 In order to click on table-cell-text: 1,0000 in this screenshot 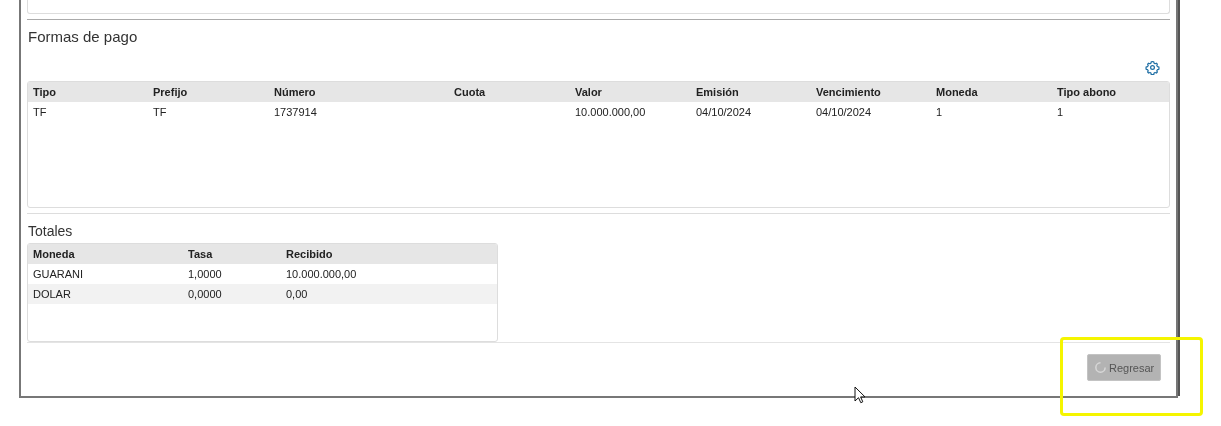, I will do `click(205, 274)`.